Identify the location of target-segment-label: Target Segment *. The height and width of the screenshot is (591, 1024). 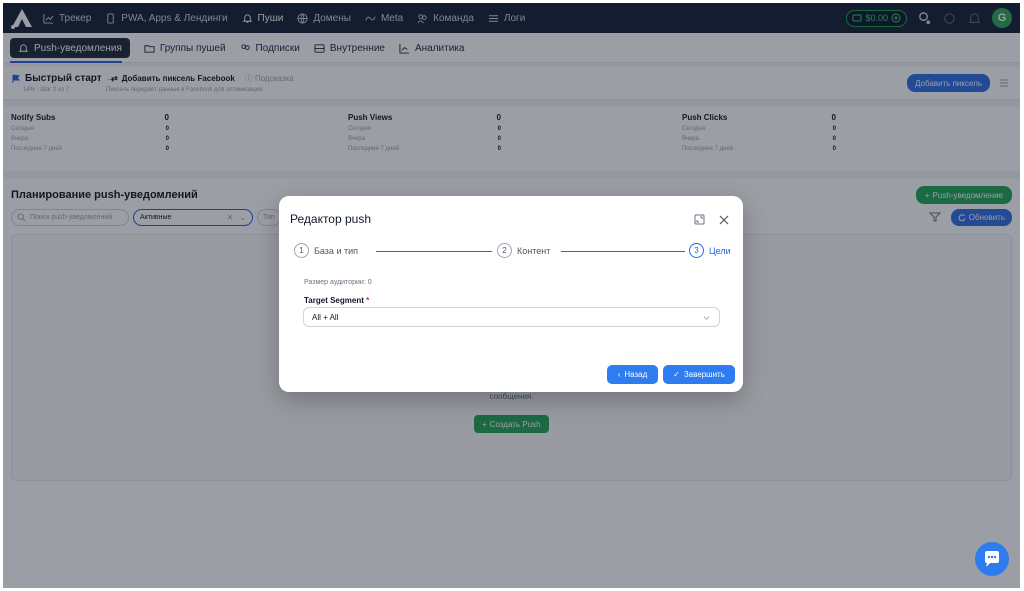
(336, 300).